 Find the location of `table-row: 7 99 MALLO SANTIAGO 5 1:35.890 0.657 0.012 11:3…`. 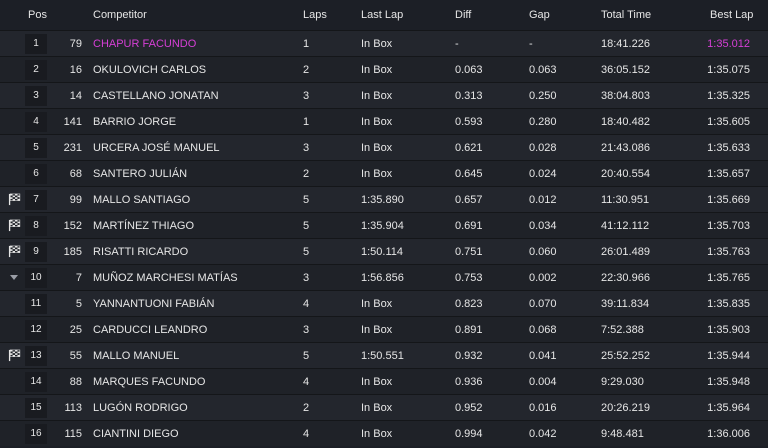

table-row: 7 99 MALLO SANTIAGO 5 1:35.890 0.657 0.012 11:3… is located at coordinates (384, 199).